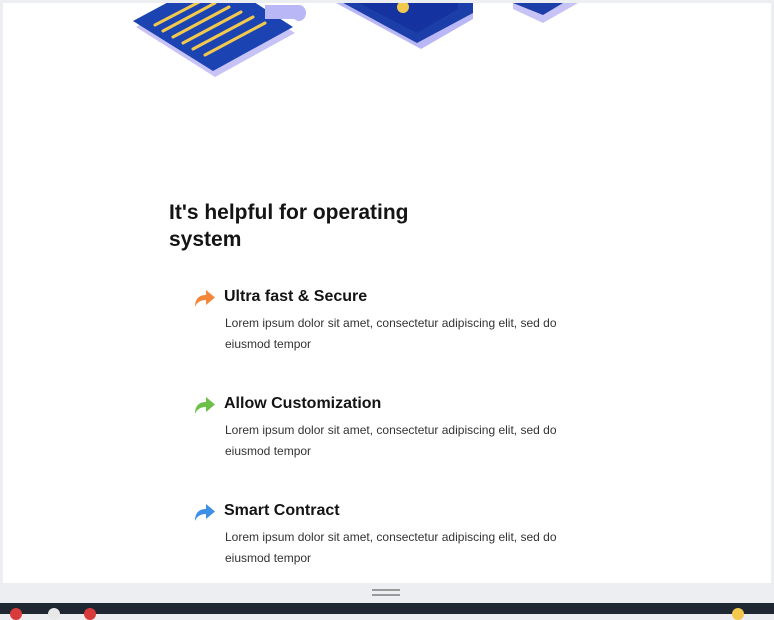  Describe the element at coordinates (738, 614) in the screenshot. I see `notification-icon` at that location.